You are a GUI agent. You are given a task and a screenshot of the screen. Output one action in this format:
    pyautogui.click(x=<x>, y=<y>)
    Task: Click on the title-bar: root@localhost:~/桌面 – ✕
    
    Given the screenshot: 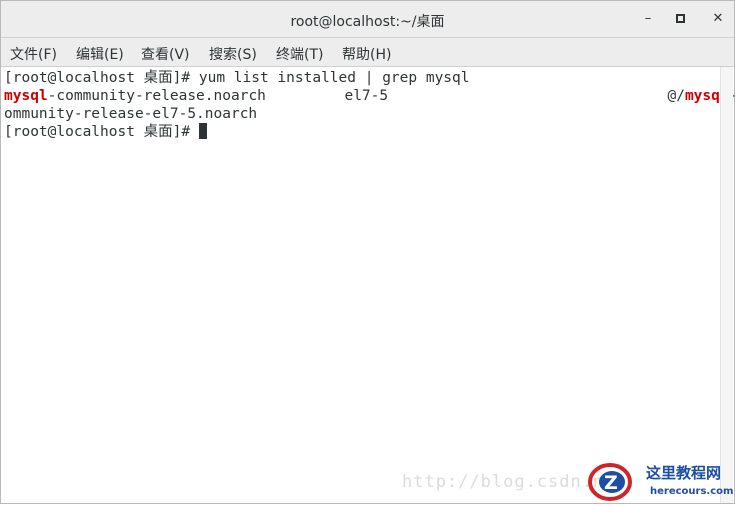 What is the action you would take?
    pyautogui.click(x=367, y=19)
    